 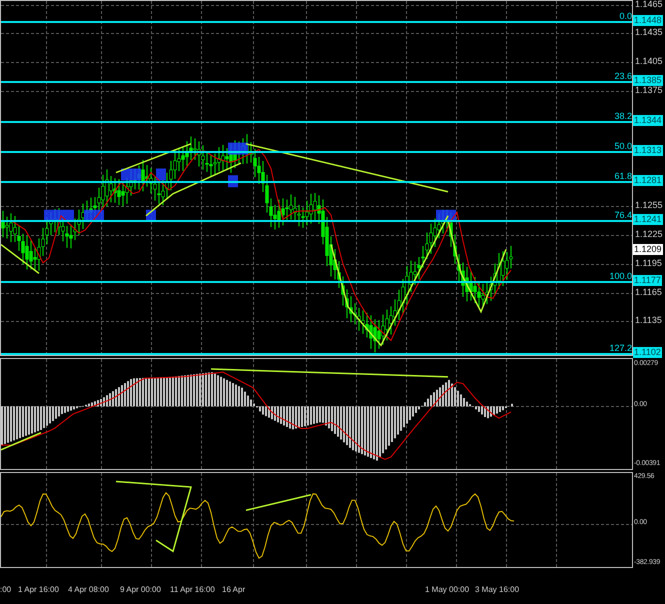 I want to click on fibonacci-price-label: 1.1281, so click(x=648, y=180).